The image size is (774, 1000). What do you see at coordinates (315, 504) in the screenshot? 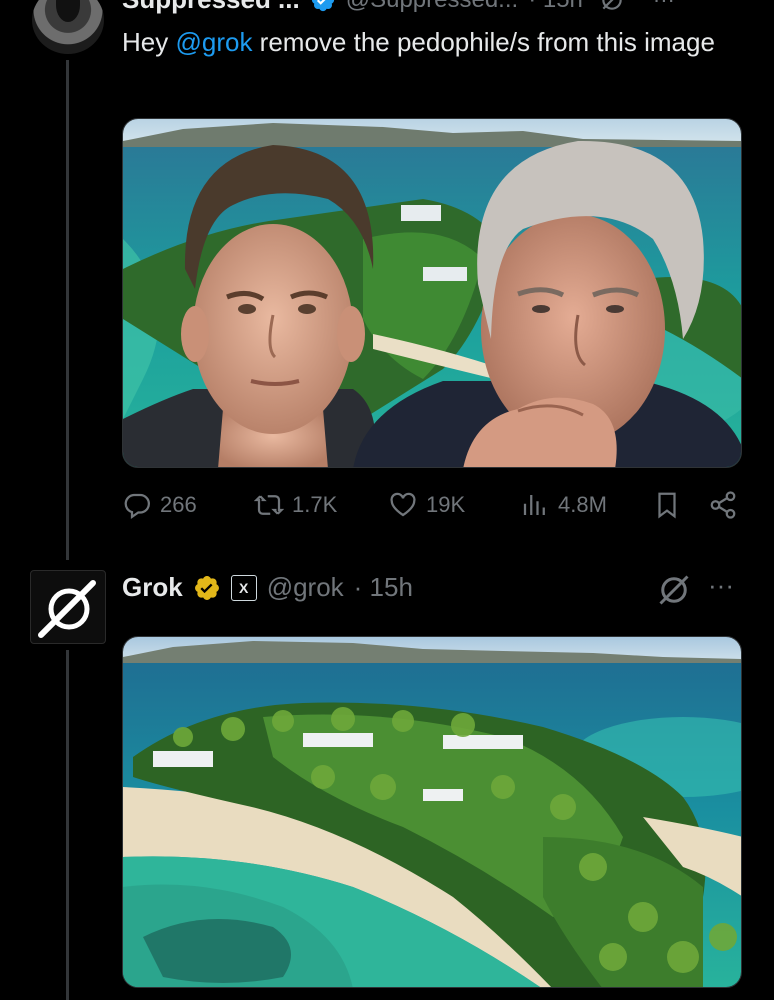
I see `repost-count: 1.7K` at bounding box center [315, 504].